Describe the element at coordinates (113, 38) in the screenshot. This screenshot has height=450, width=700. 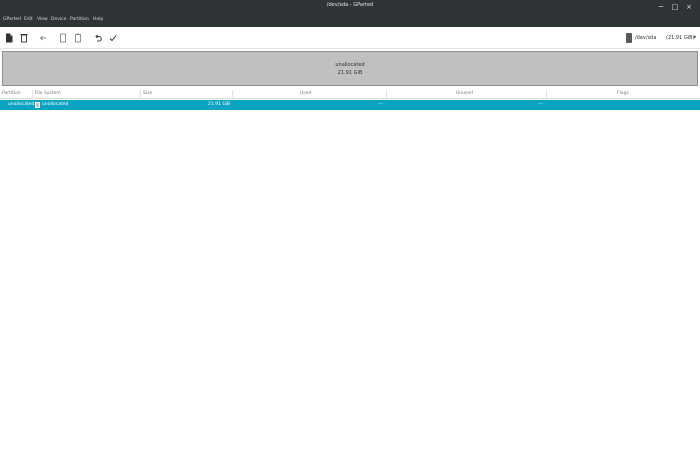
I see `apply-icon` at that location.